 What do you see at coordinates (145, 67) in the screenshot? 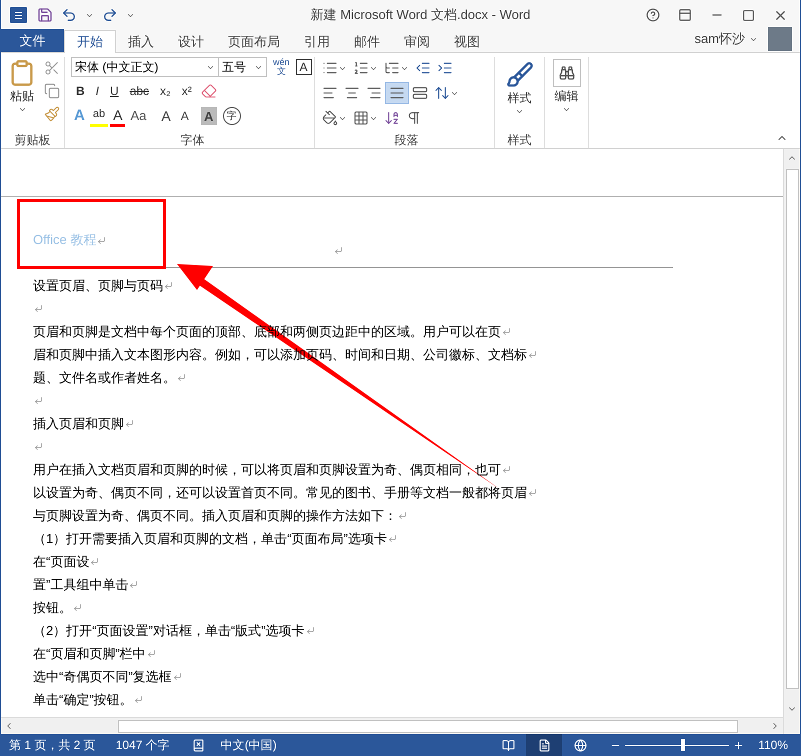
I see `font-name-dropdown: 宋体 (中文正文)` at bounding box center [145, 67].